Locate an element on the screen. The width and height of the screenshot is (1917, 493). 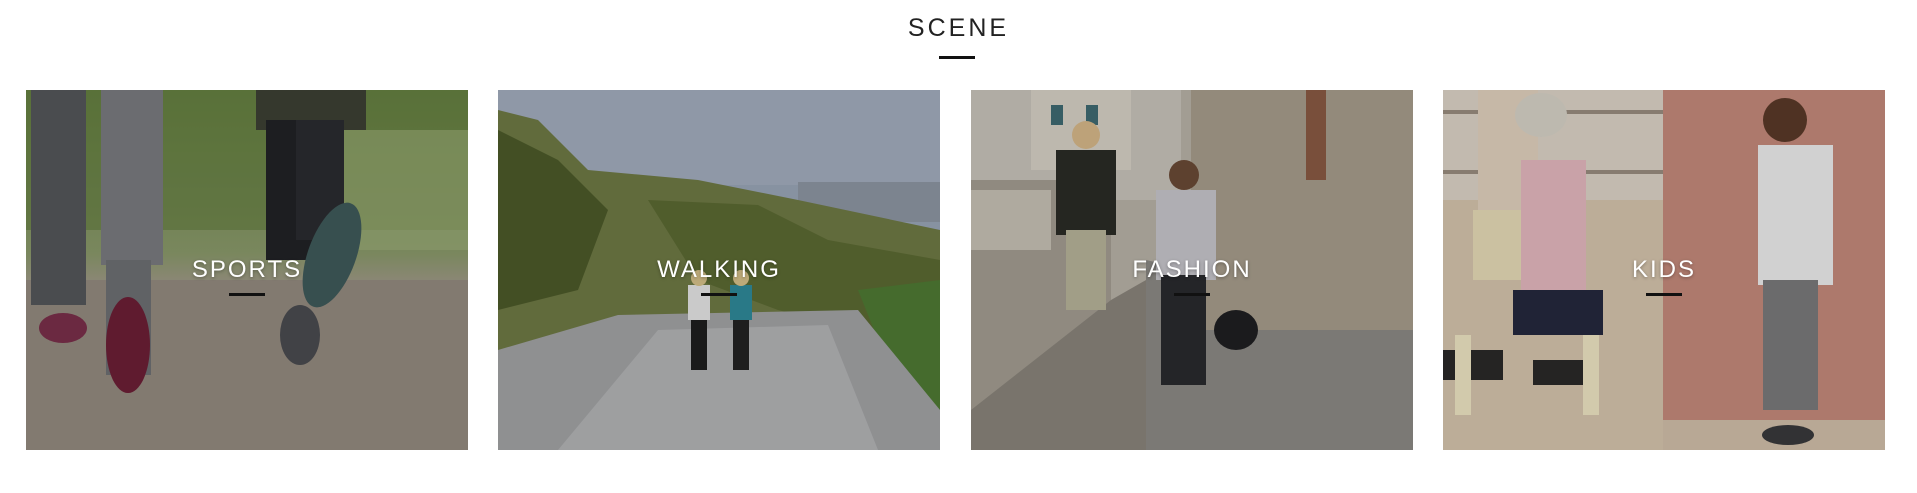
section-title: SCENE is located at coordinates (958, 28).